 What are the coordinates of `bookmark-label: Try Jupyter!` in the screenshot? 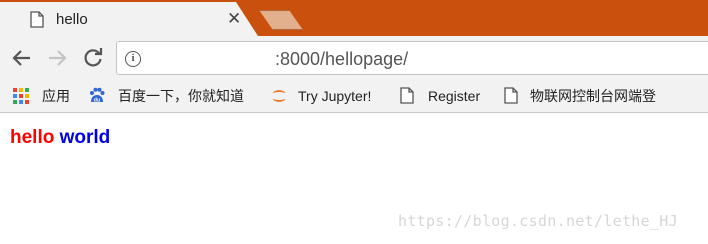 It's located at (335, 96).